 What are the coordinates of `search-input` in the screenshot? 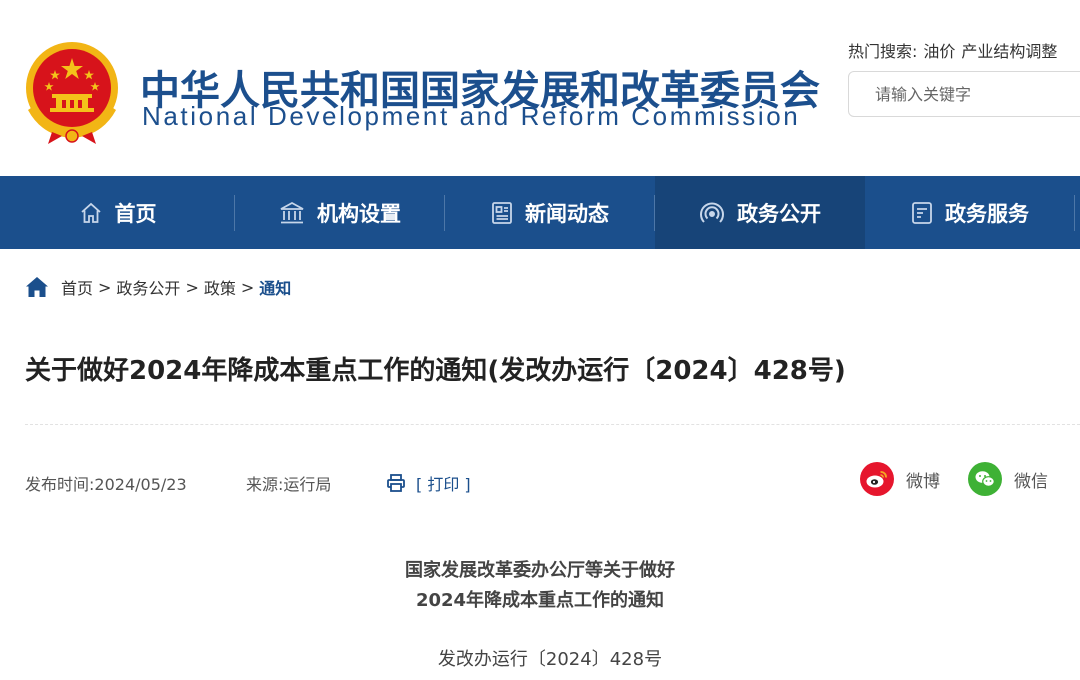 It's located at (975, 94).